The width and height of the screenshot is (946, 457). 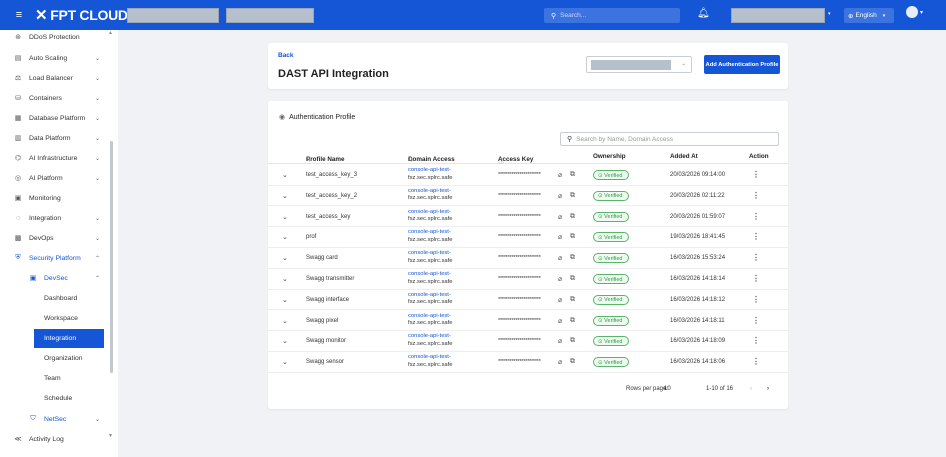 What do you see at coordinates (55, 318) in the screenshot?
I see `sidebar-subitem-workspace: Workspace` at bounding box center [55, 318].